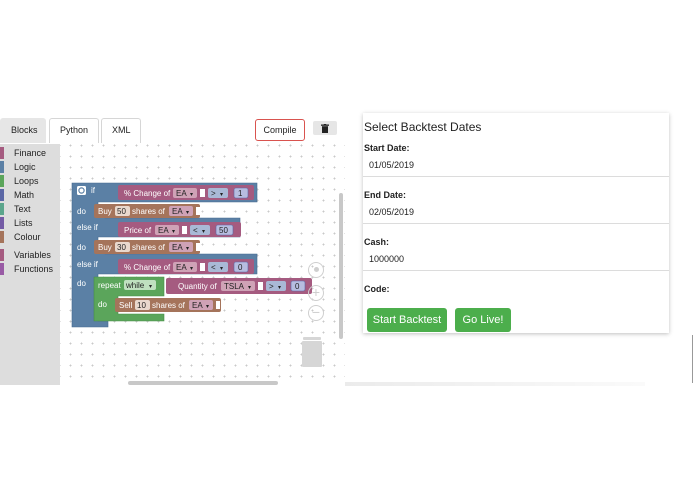 This screenshot has height=494, width=695. I want to click on panel-title: Select Backtest Dates, so click(423, 127).